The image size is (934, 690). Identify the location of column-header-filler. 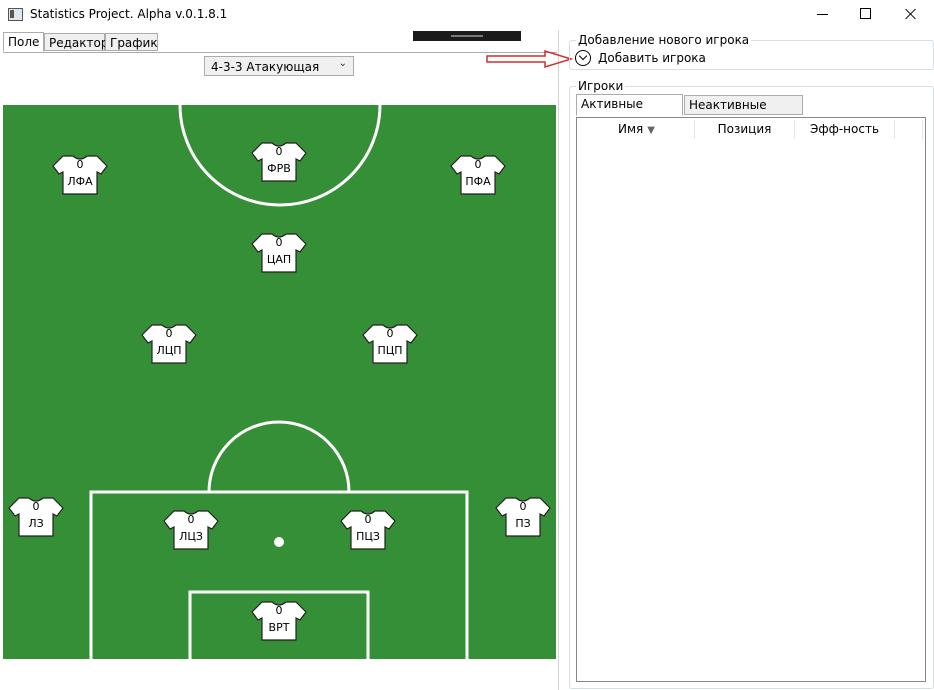
(909, 129).